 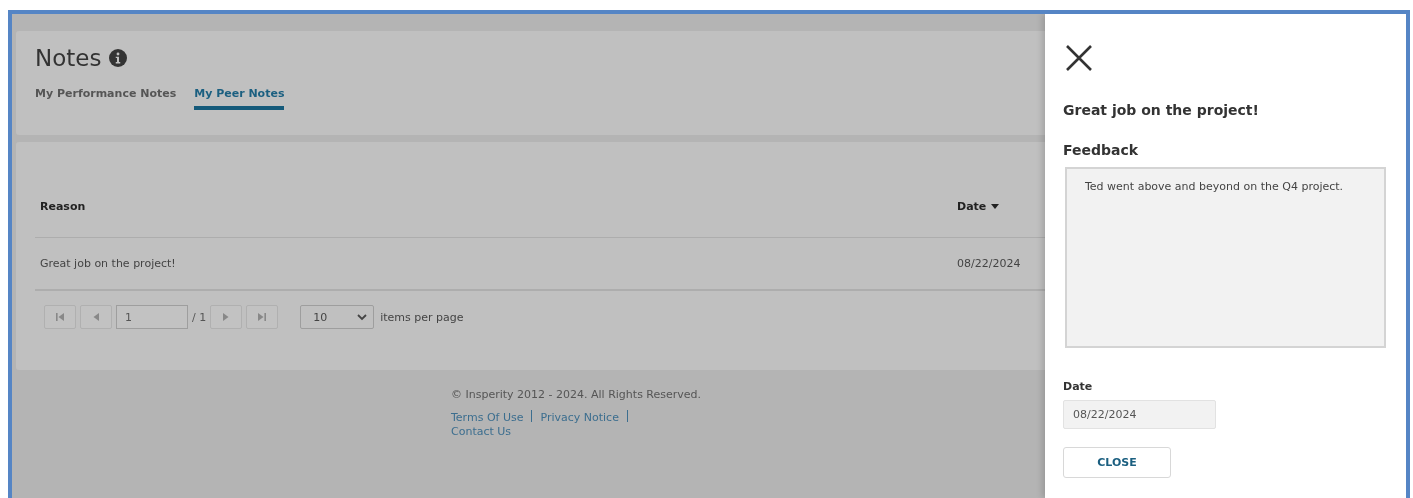 I want to click on feedback-label: Feedback, so click(x=1101, y=150).